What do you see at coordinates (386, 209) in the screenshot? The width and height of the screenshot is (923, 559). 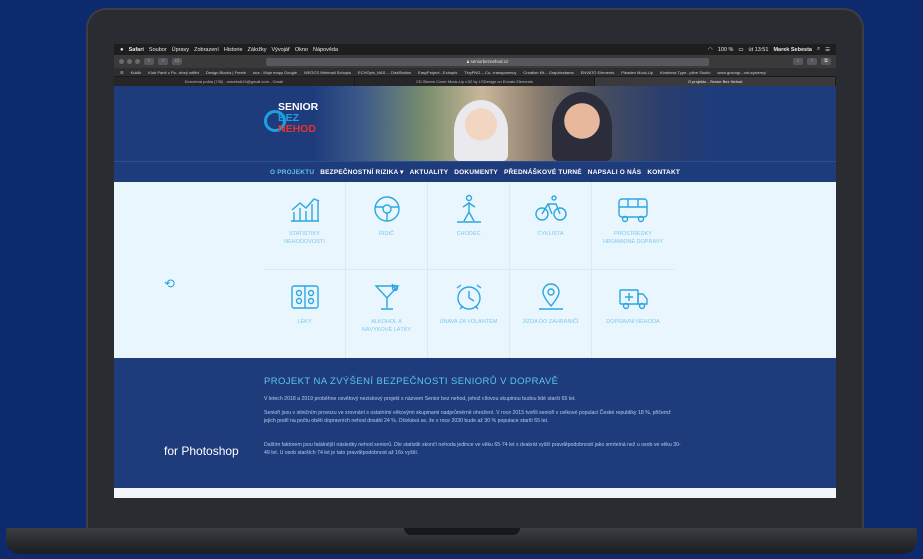 I see `steering-wheel-icon` at bounding box center [386, 209].